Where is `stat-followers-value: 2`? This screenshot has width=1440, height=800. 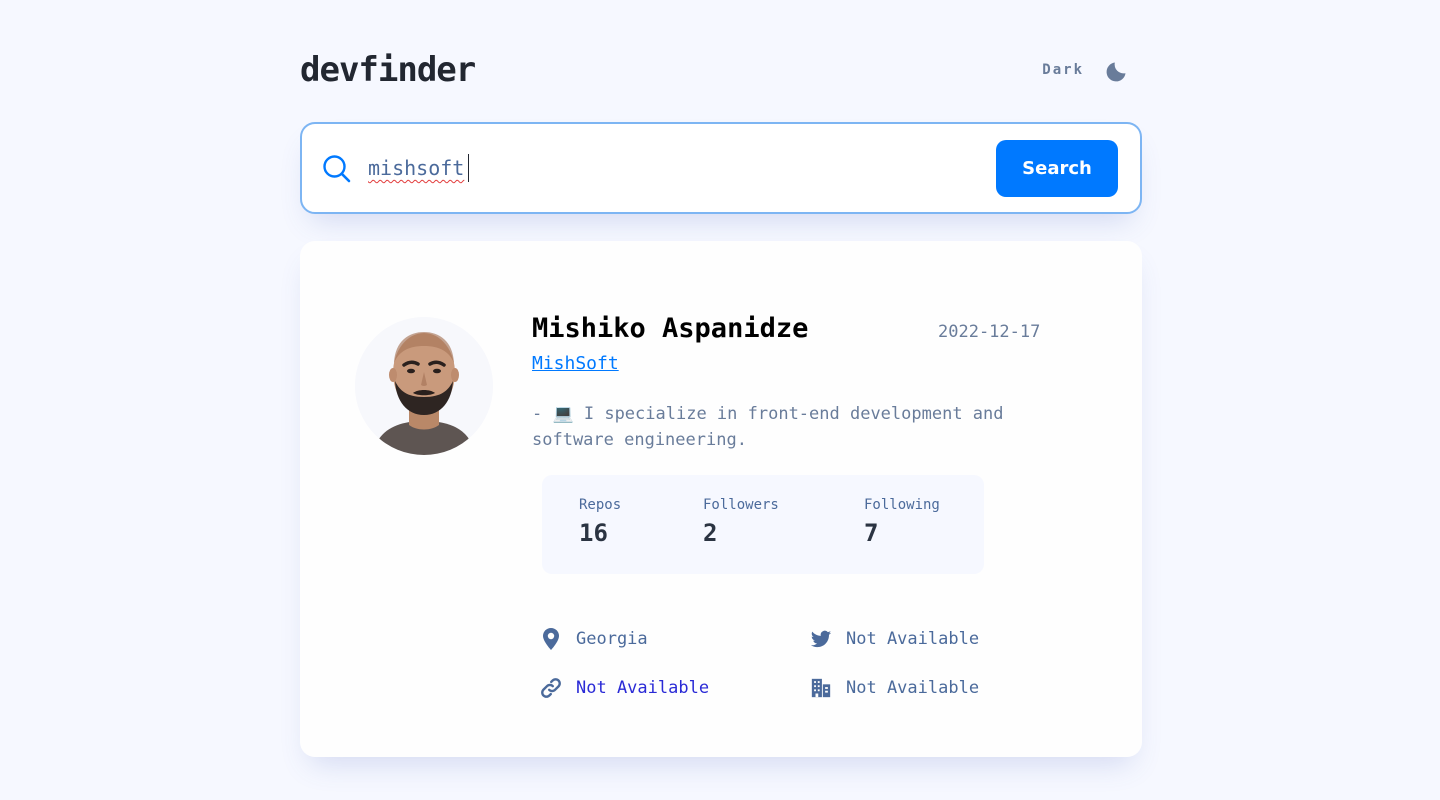 stat-followers-value: 2 is located at coordinates (710, 533).